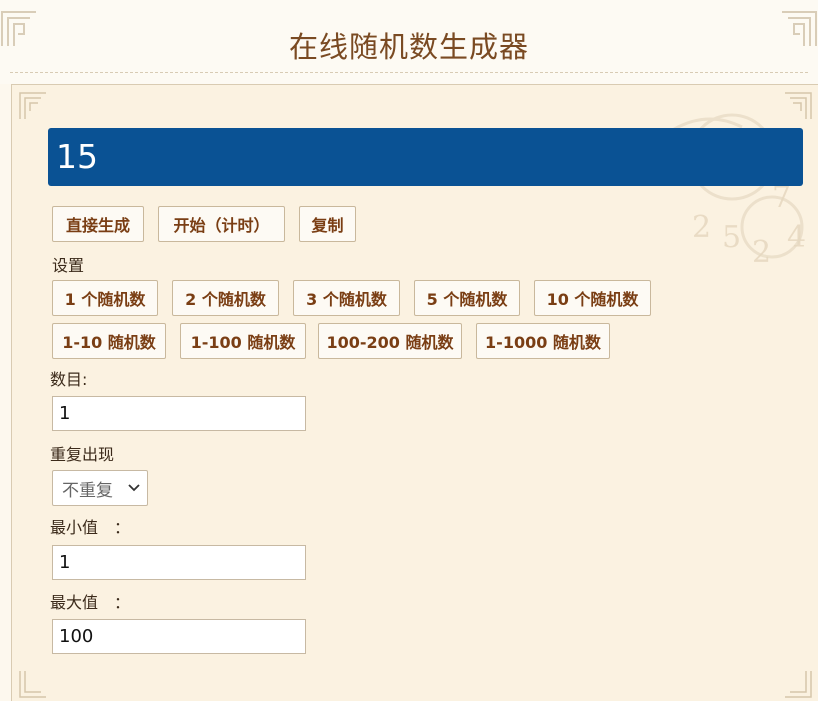  What do you see at coordinates (225, 298) in the screenshot?
I see `preset-count-2-button: 2 个随机数` at bounding box center [225, 298].